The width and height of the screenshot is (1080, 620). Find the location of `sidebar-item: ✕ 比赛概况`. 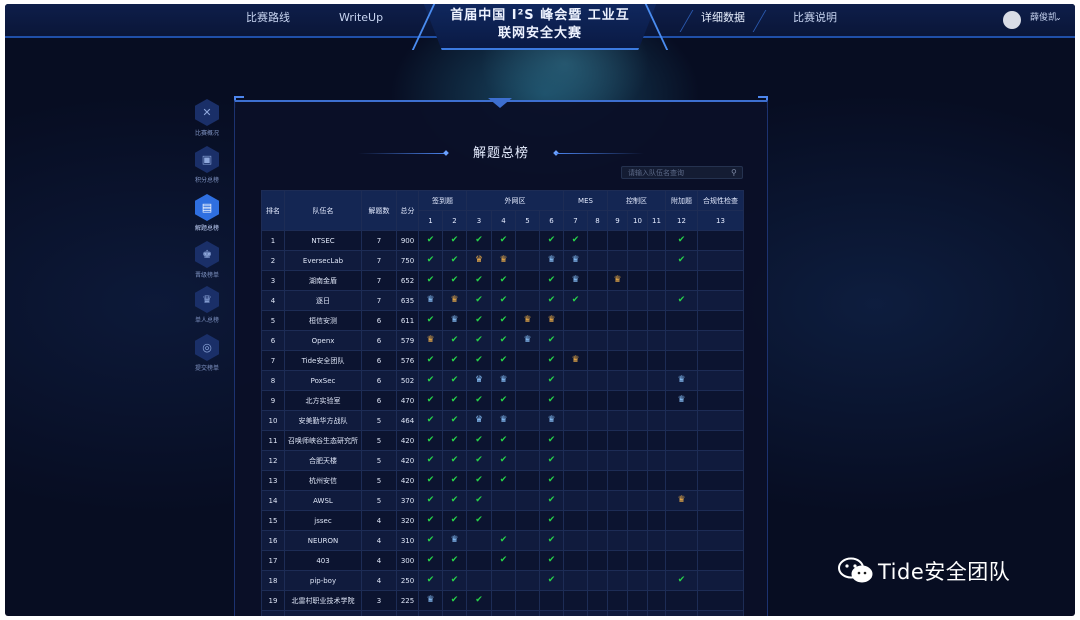

sidebar-item: ✕ 比赛概况 is located at coordinates (207, 118).